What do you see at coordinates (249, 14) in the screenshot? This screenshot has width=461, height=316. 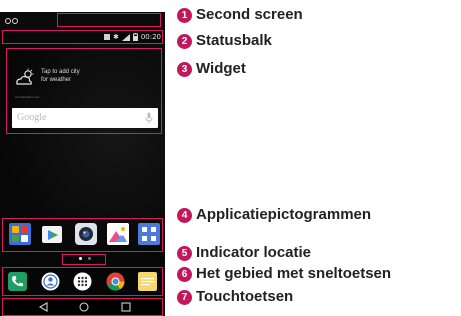 I see `callout-label: Second screen` at bounding box center [249, 14].